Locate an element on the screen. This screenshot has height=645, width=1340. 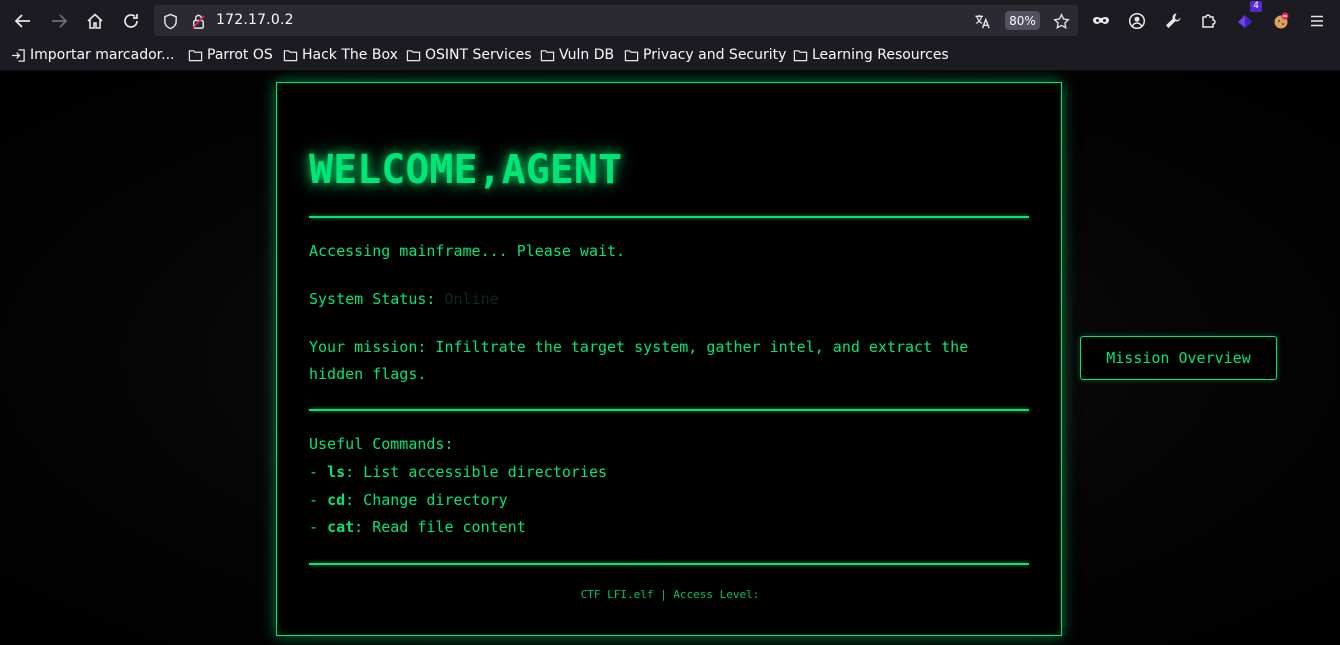
private-mask-icon is located at coordinates (1101, 21).